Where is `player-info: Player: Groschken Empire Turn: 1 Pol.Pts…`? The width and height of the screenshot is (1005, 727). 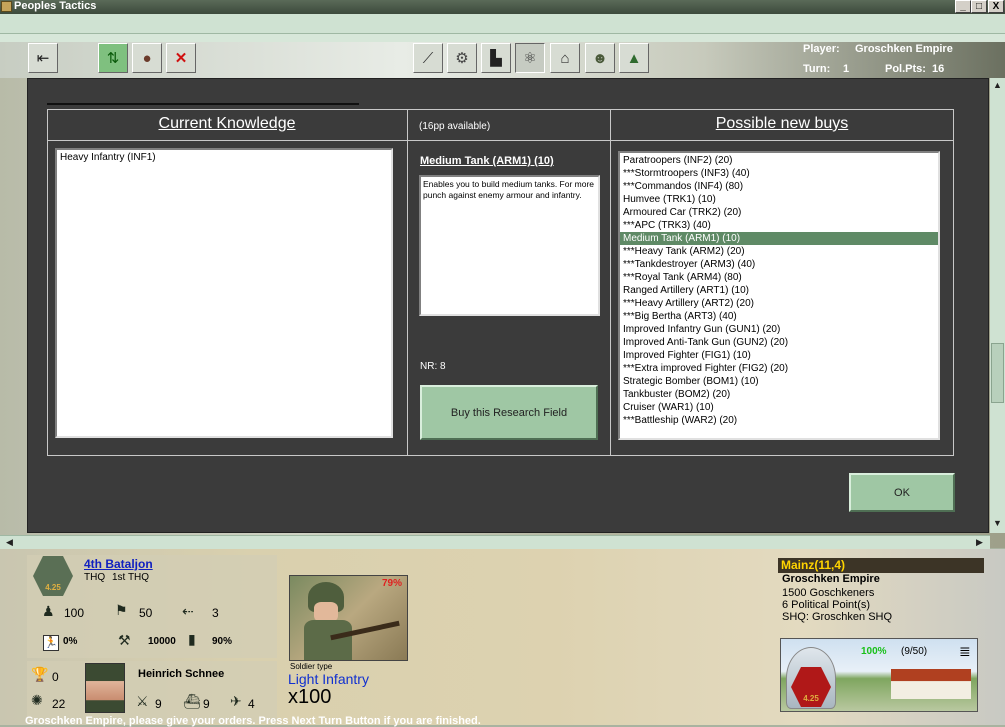 player-info: Player: Groschken Empire Turn: 1 Pol.Pts… is located at coordinates (903, 60).